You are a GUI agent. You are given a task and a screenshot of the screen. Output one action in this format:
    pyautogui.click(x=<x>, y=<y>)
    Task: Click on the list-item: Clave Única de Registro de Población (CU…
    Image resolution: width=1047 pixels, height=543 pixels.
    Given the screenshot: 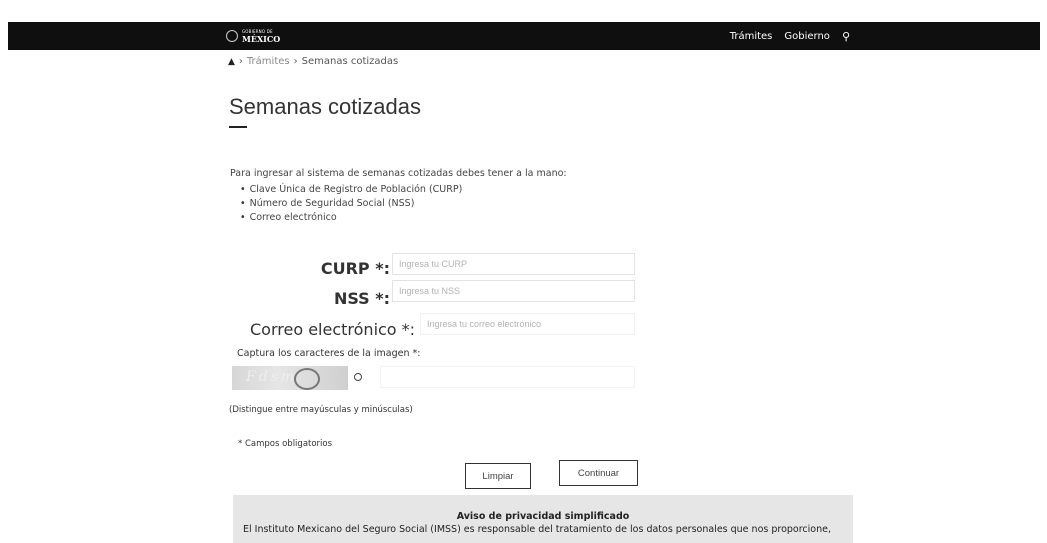 What is the action you would take?
    pyautogui.click(x=351, y=190)
    